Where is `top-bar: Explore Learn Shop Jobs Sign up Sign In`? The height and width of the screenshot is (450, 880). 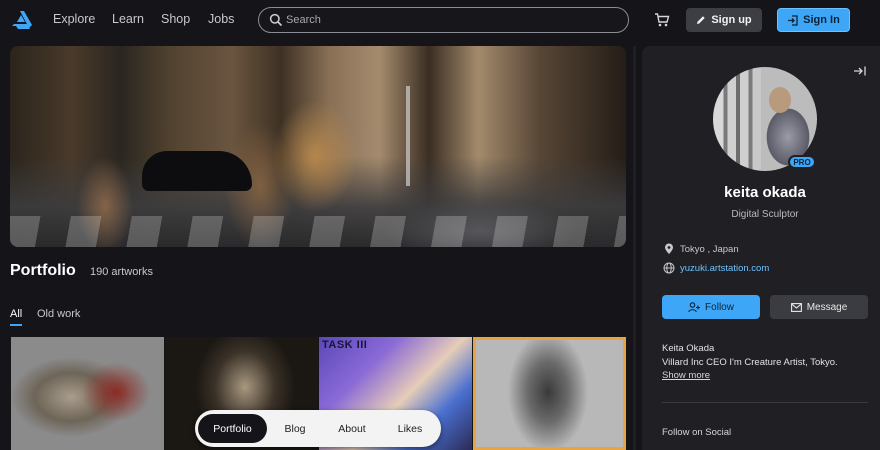
top-bar: Explore Learn Shop Jobs Sign up Sign In is located at coordinates (440, 20).